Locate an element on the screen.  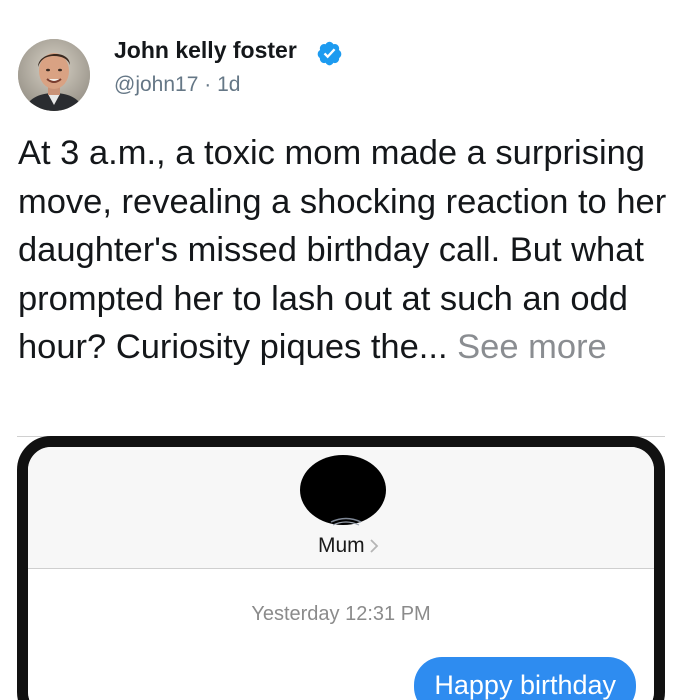
avatar-scribble-icon is located at coordinates (346, 521).